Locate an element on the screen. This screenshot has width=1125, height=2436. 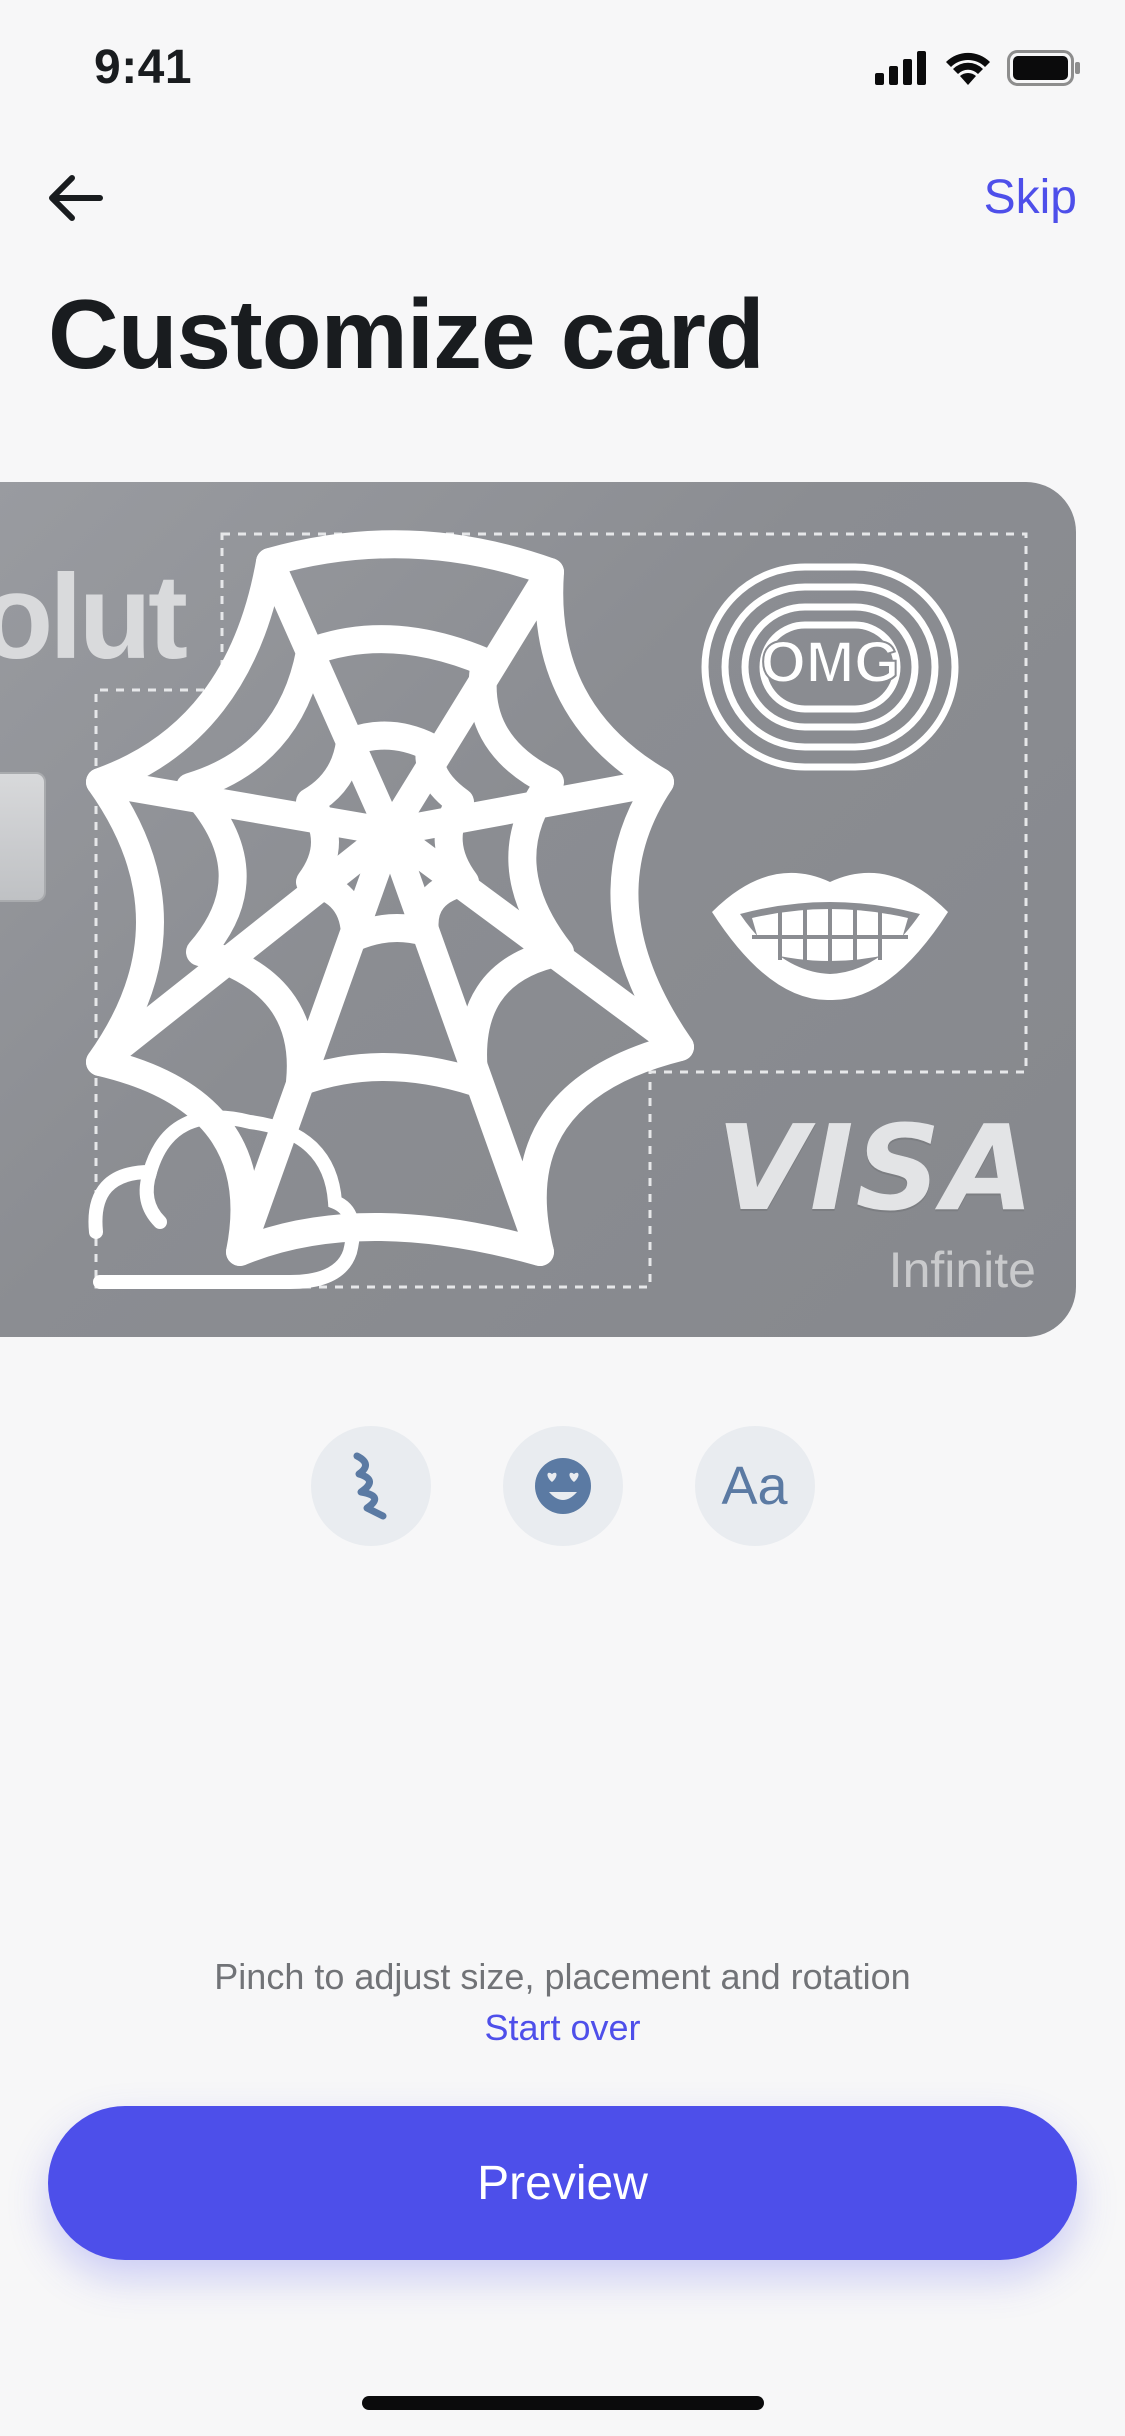
start-over-link: Start over is located at coordinates (562, 2027).